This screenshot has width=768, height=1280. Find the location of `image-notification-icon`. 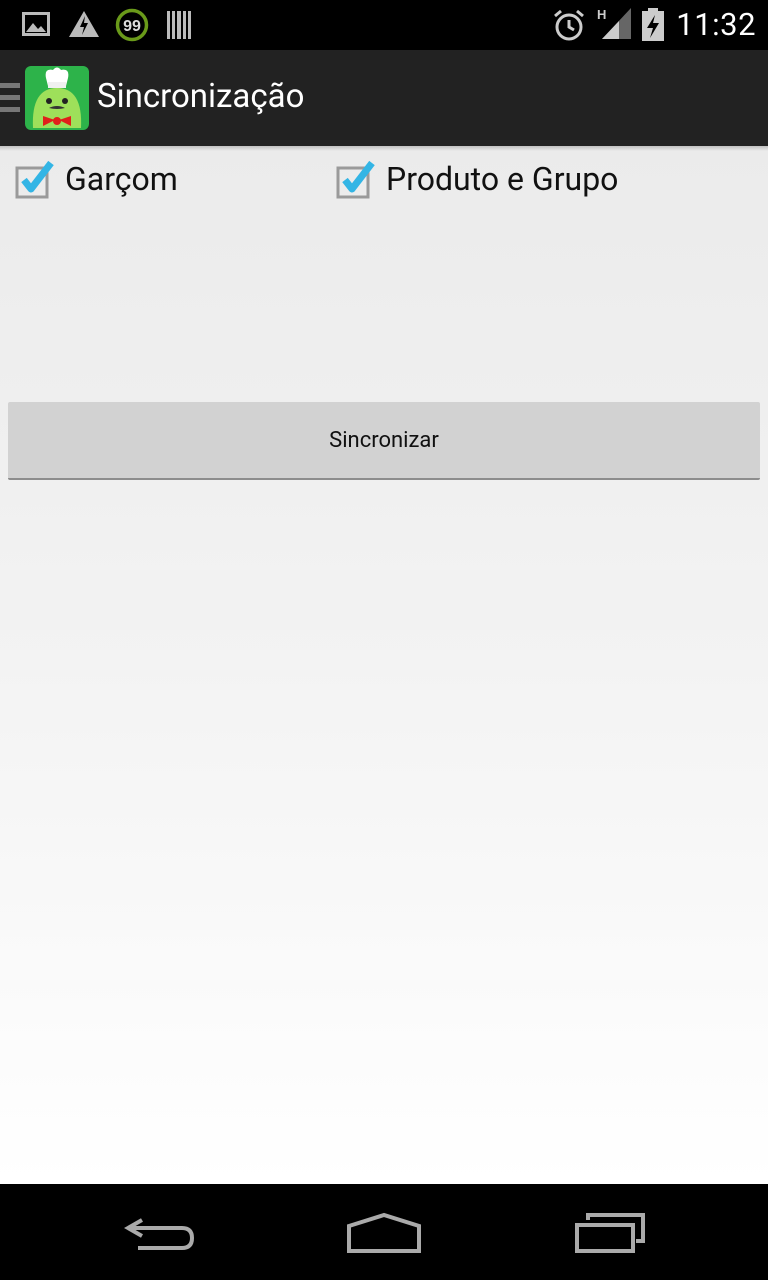

image-notification-icon is located at coordinates (36, 24).